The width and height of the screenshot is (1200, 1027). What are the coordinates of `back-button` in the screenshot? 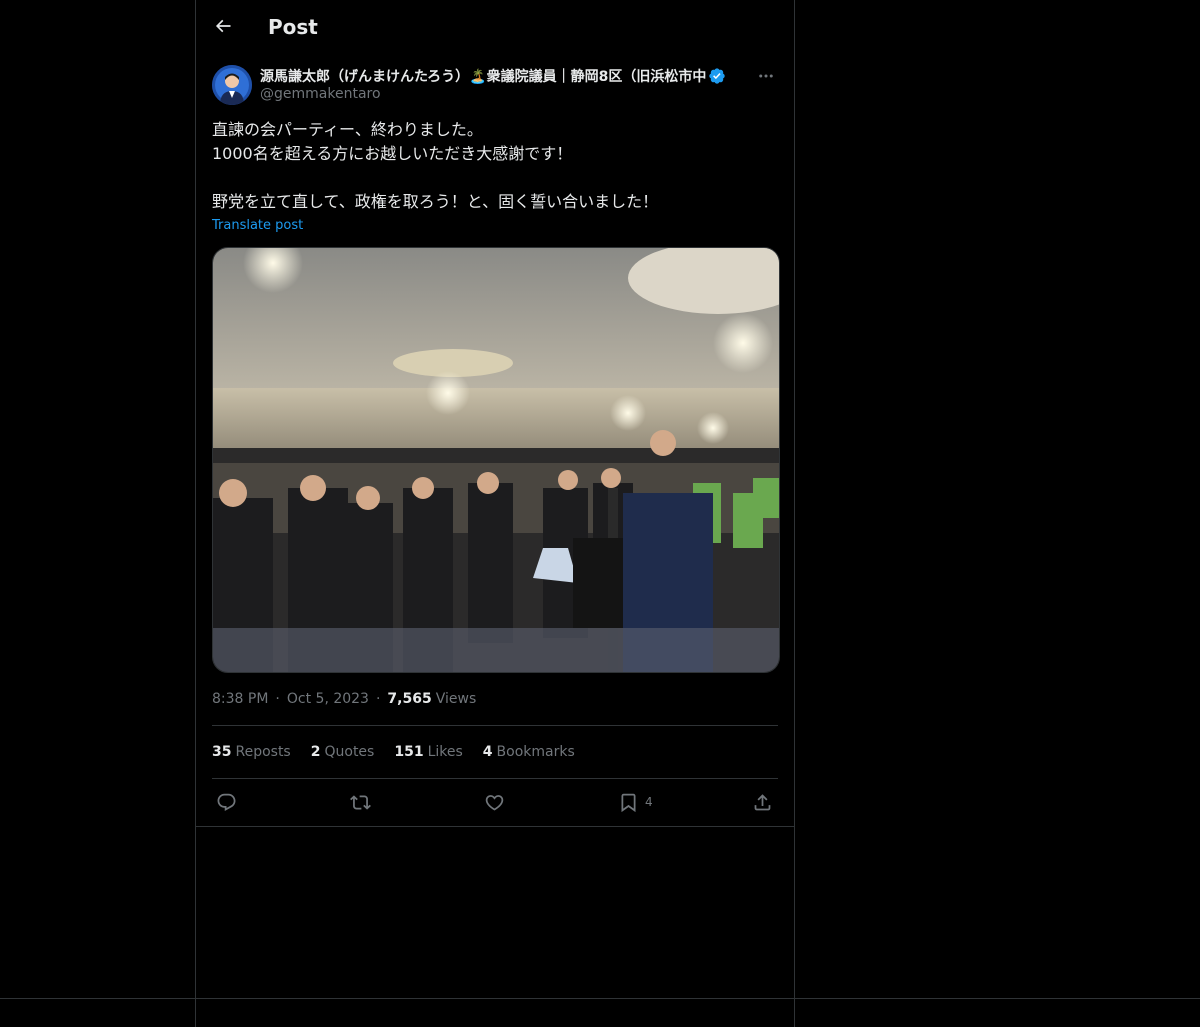 It's located at (223, 26).